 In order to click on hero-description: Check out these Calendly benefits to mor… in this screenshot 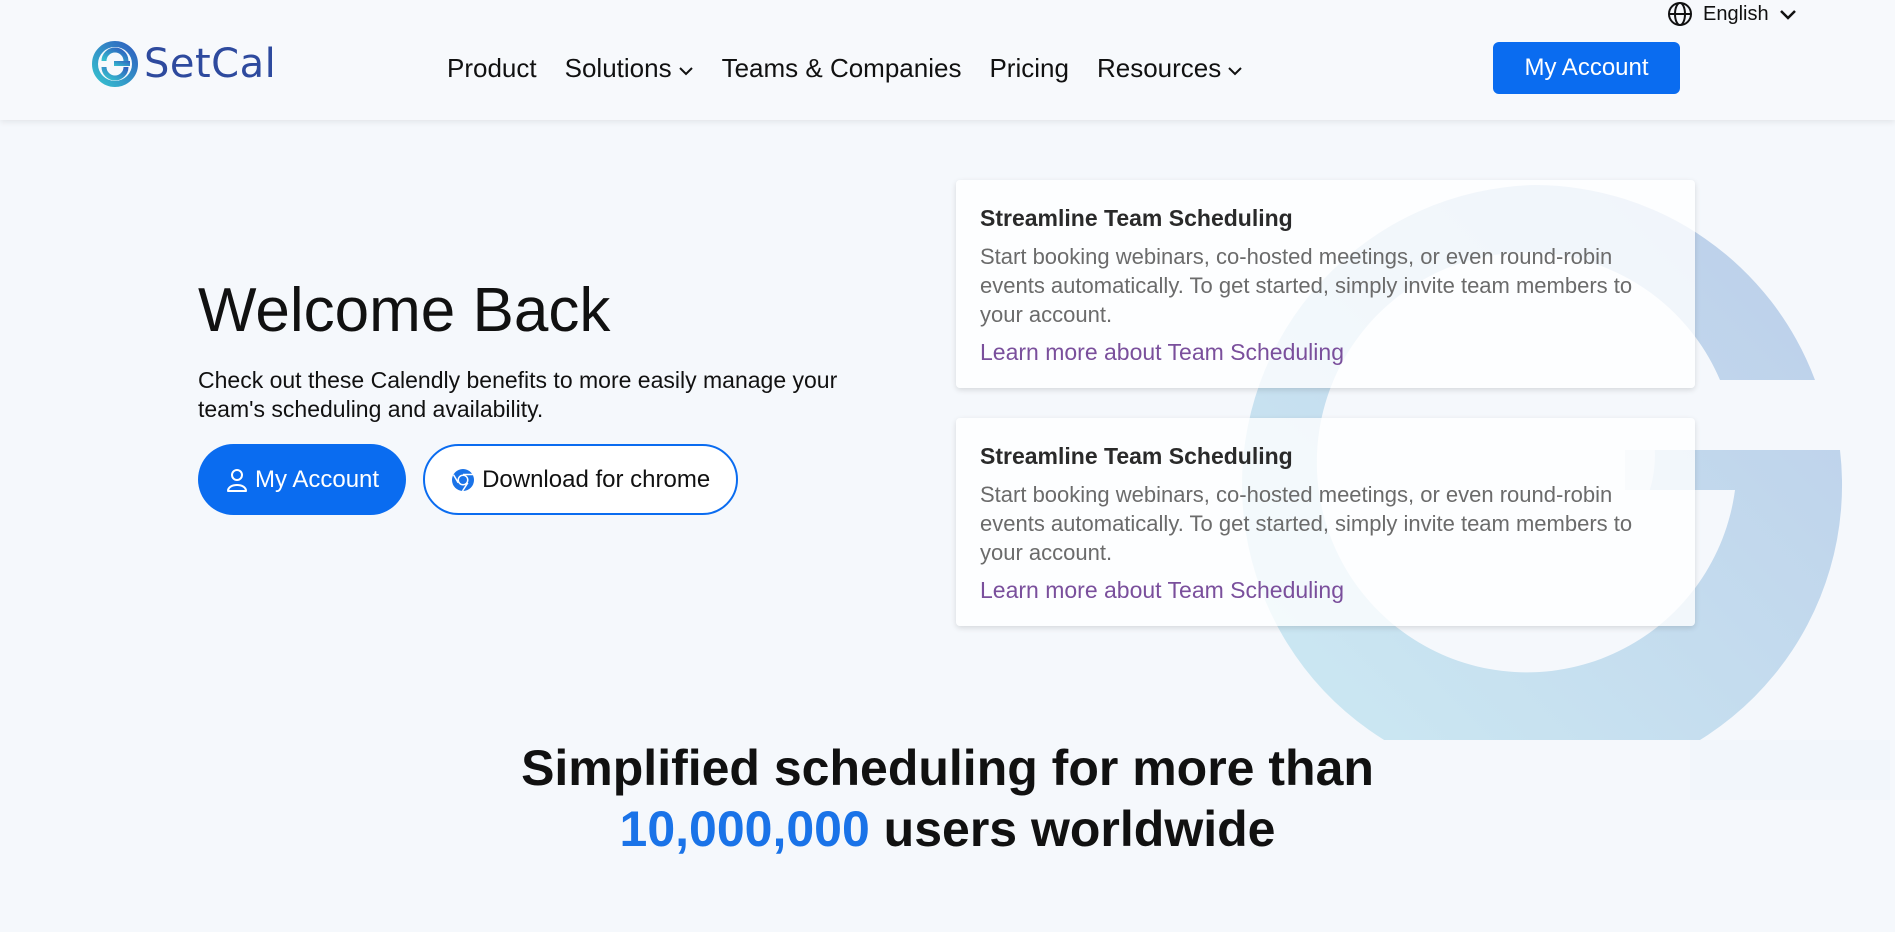, I will do `click(518, 394)`.